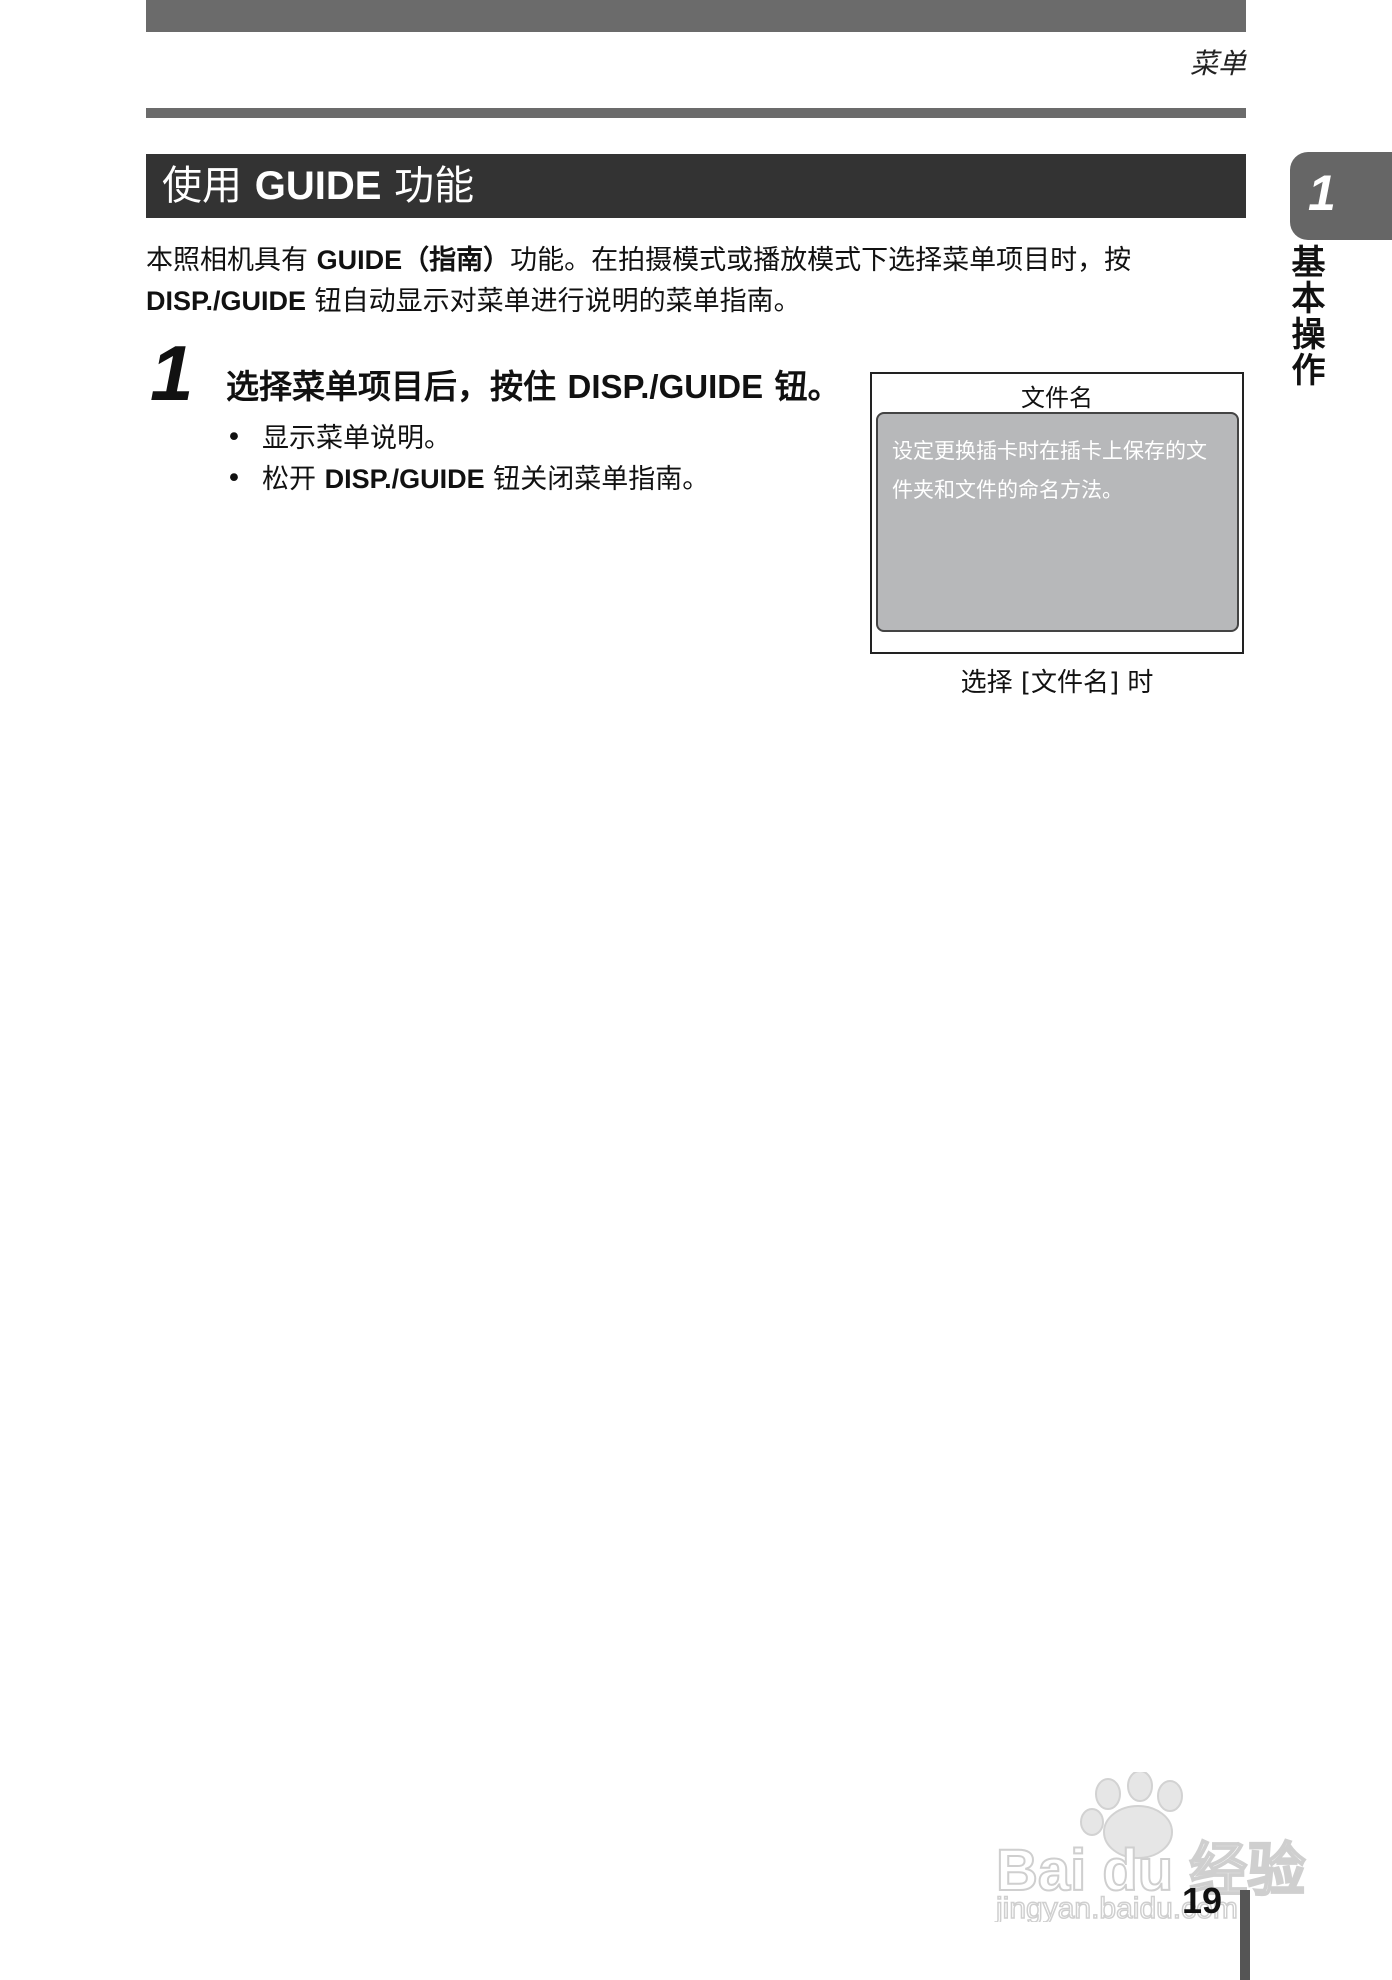 This screenshot has width=1392, height=1980. Describe the element at coordinates (802, 386) in the screenshot. I see `step-heading-post: 钮。` at that location.